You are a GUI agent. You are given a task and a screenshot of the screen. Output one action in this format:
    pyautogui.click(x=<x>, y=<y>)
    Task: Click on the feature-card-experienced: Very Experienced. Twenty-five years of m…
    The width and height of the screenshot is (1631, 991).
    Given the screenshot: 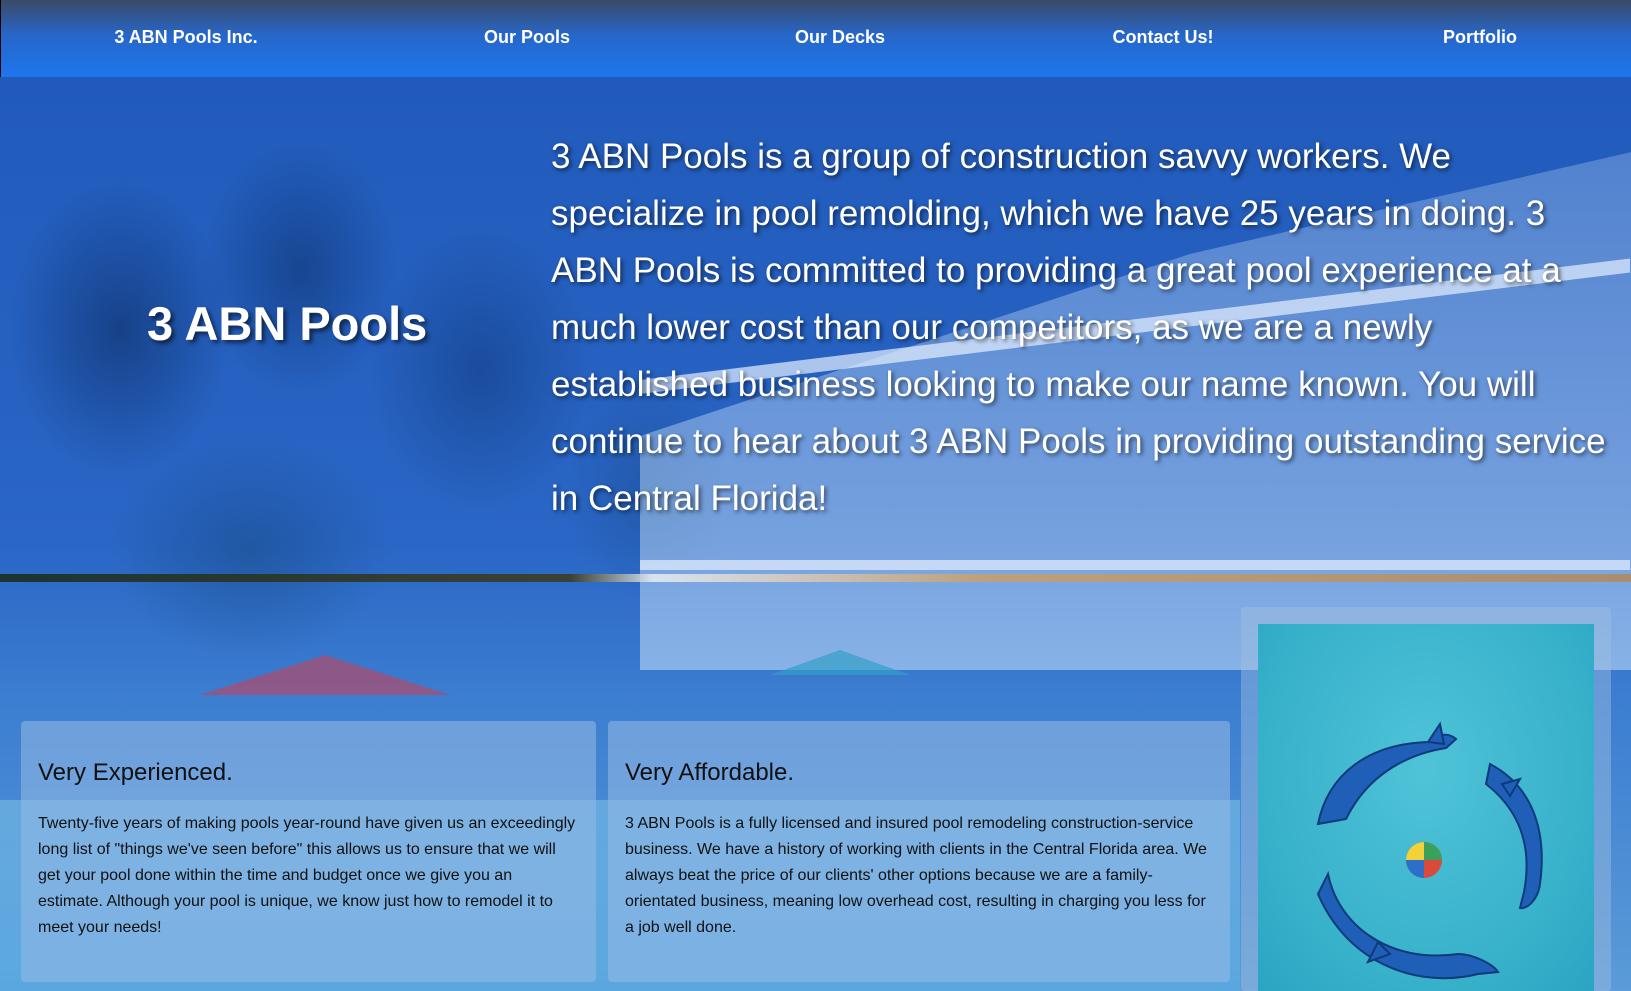 What is the action you would take?
    pyautogui.click(x=308, y=851)
    